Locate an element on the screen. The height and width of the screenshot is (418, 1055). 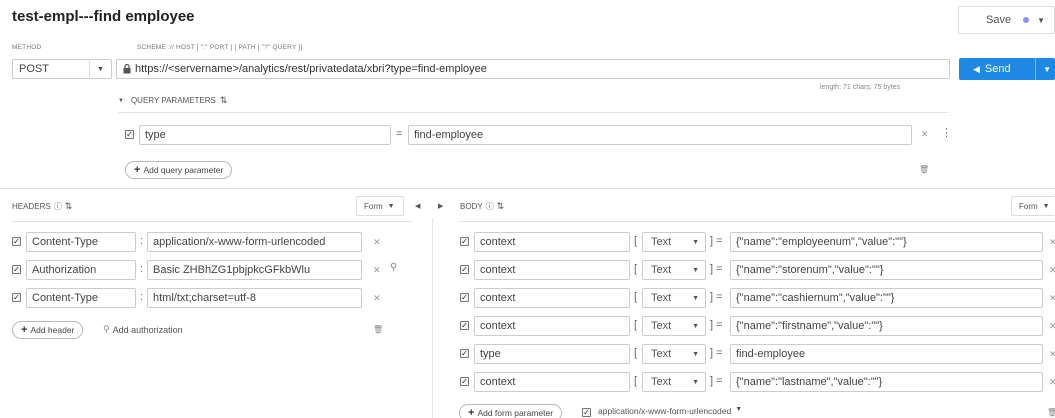
encoding-select: application/x-www-form-urlencoded ▼ is located at coordinates (670, 411).